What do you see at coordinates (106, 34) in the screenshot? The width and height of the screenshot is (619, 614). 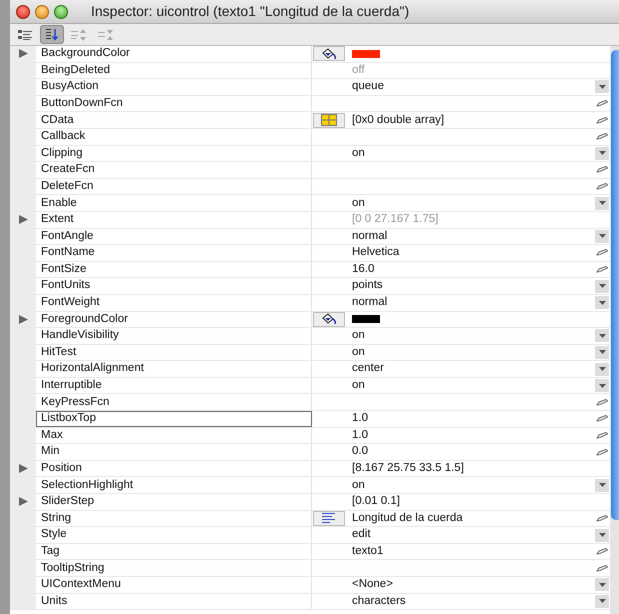 I see `collapse-all-icon` at bounding box center [106, 34].